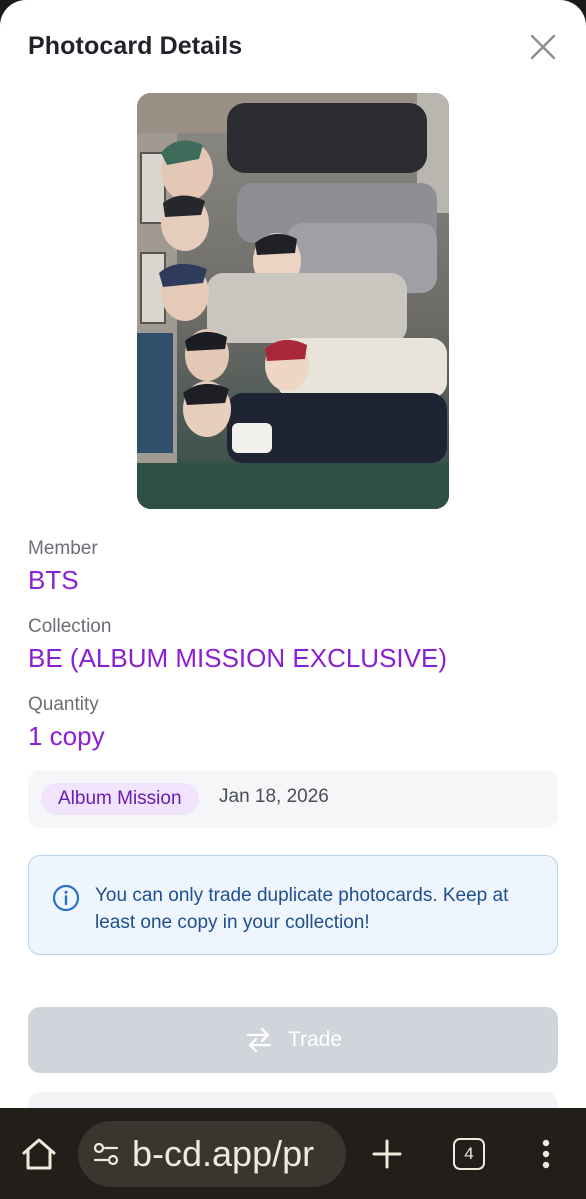  I want to click on acquired-date: Jan 18, 2026, so click(274, 796).